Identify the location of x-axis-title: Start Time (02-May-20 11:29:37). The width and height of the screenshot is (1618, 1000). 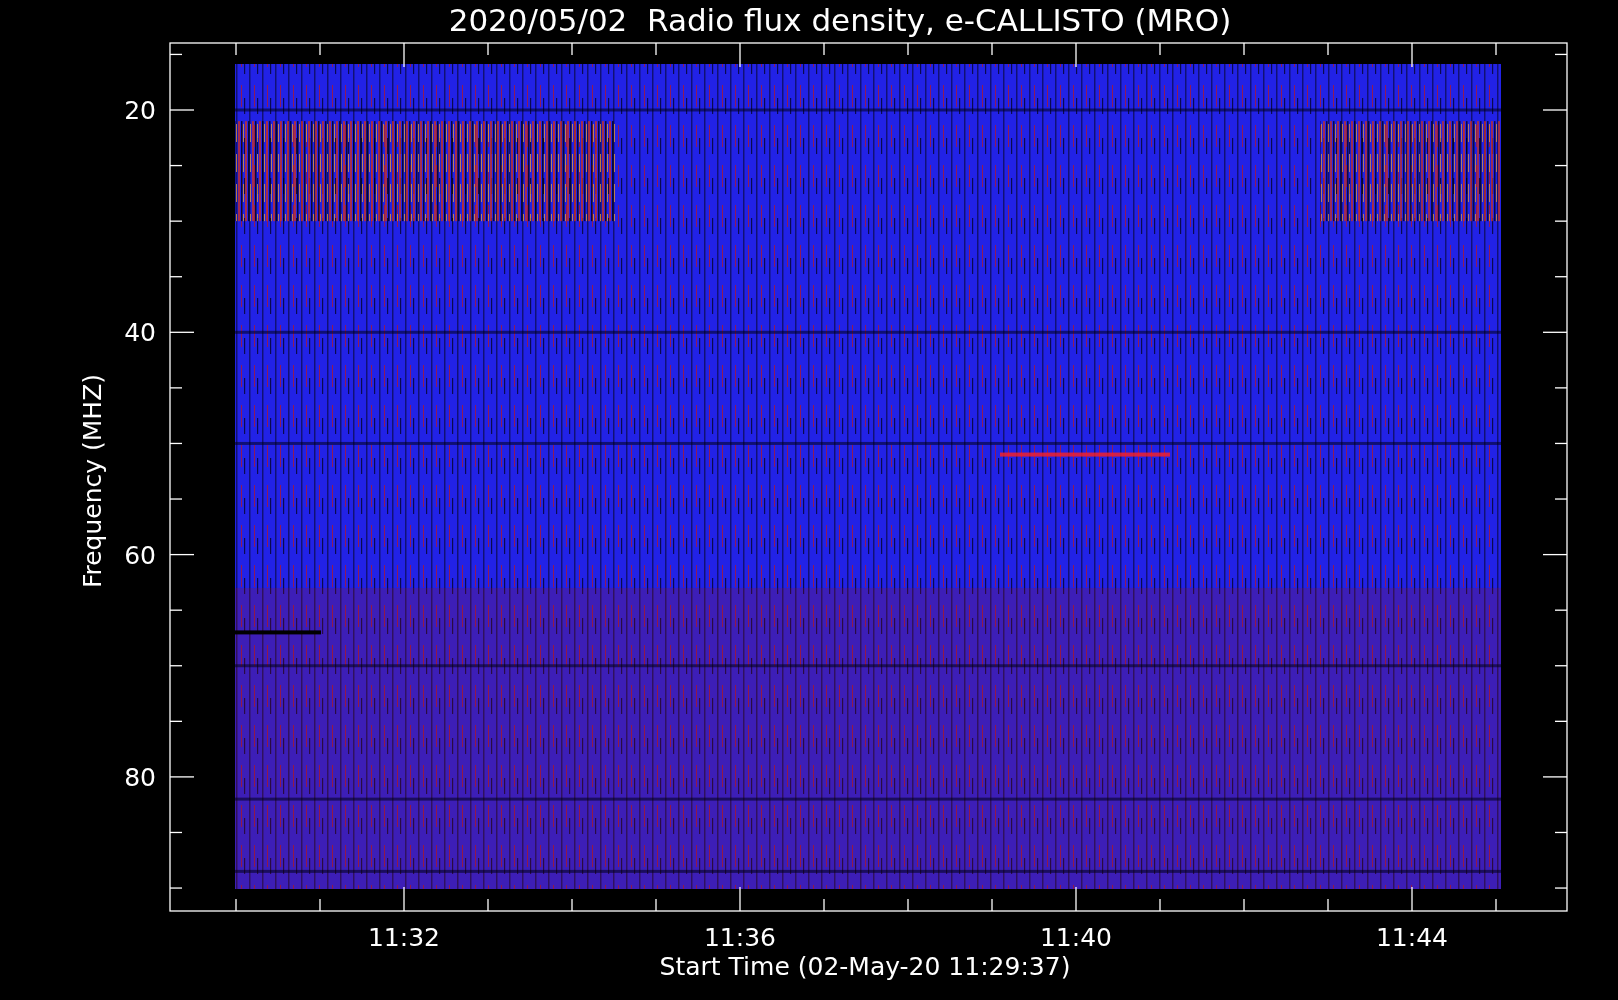
(865, 966).